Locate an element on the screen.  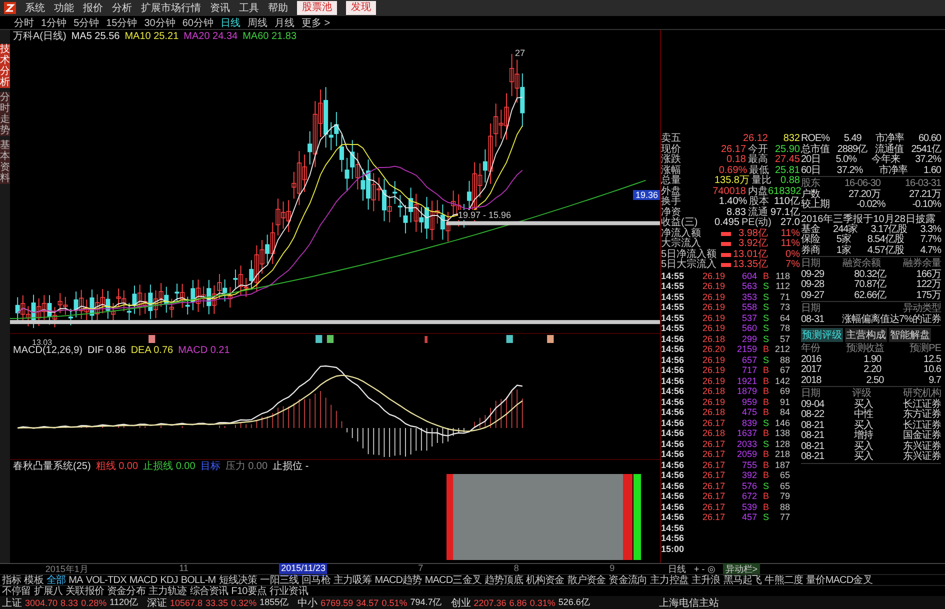
index-percent: 0.28% is located at coordinates (94, 603).